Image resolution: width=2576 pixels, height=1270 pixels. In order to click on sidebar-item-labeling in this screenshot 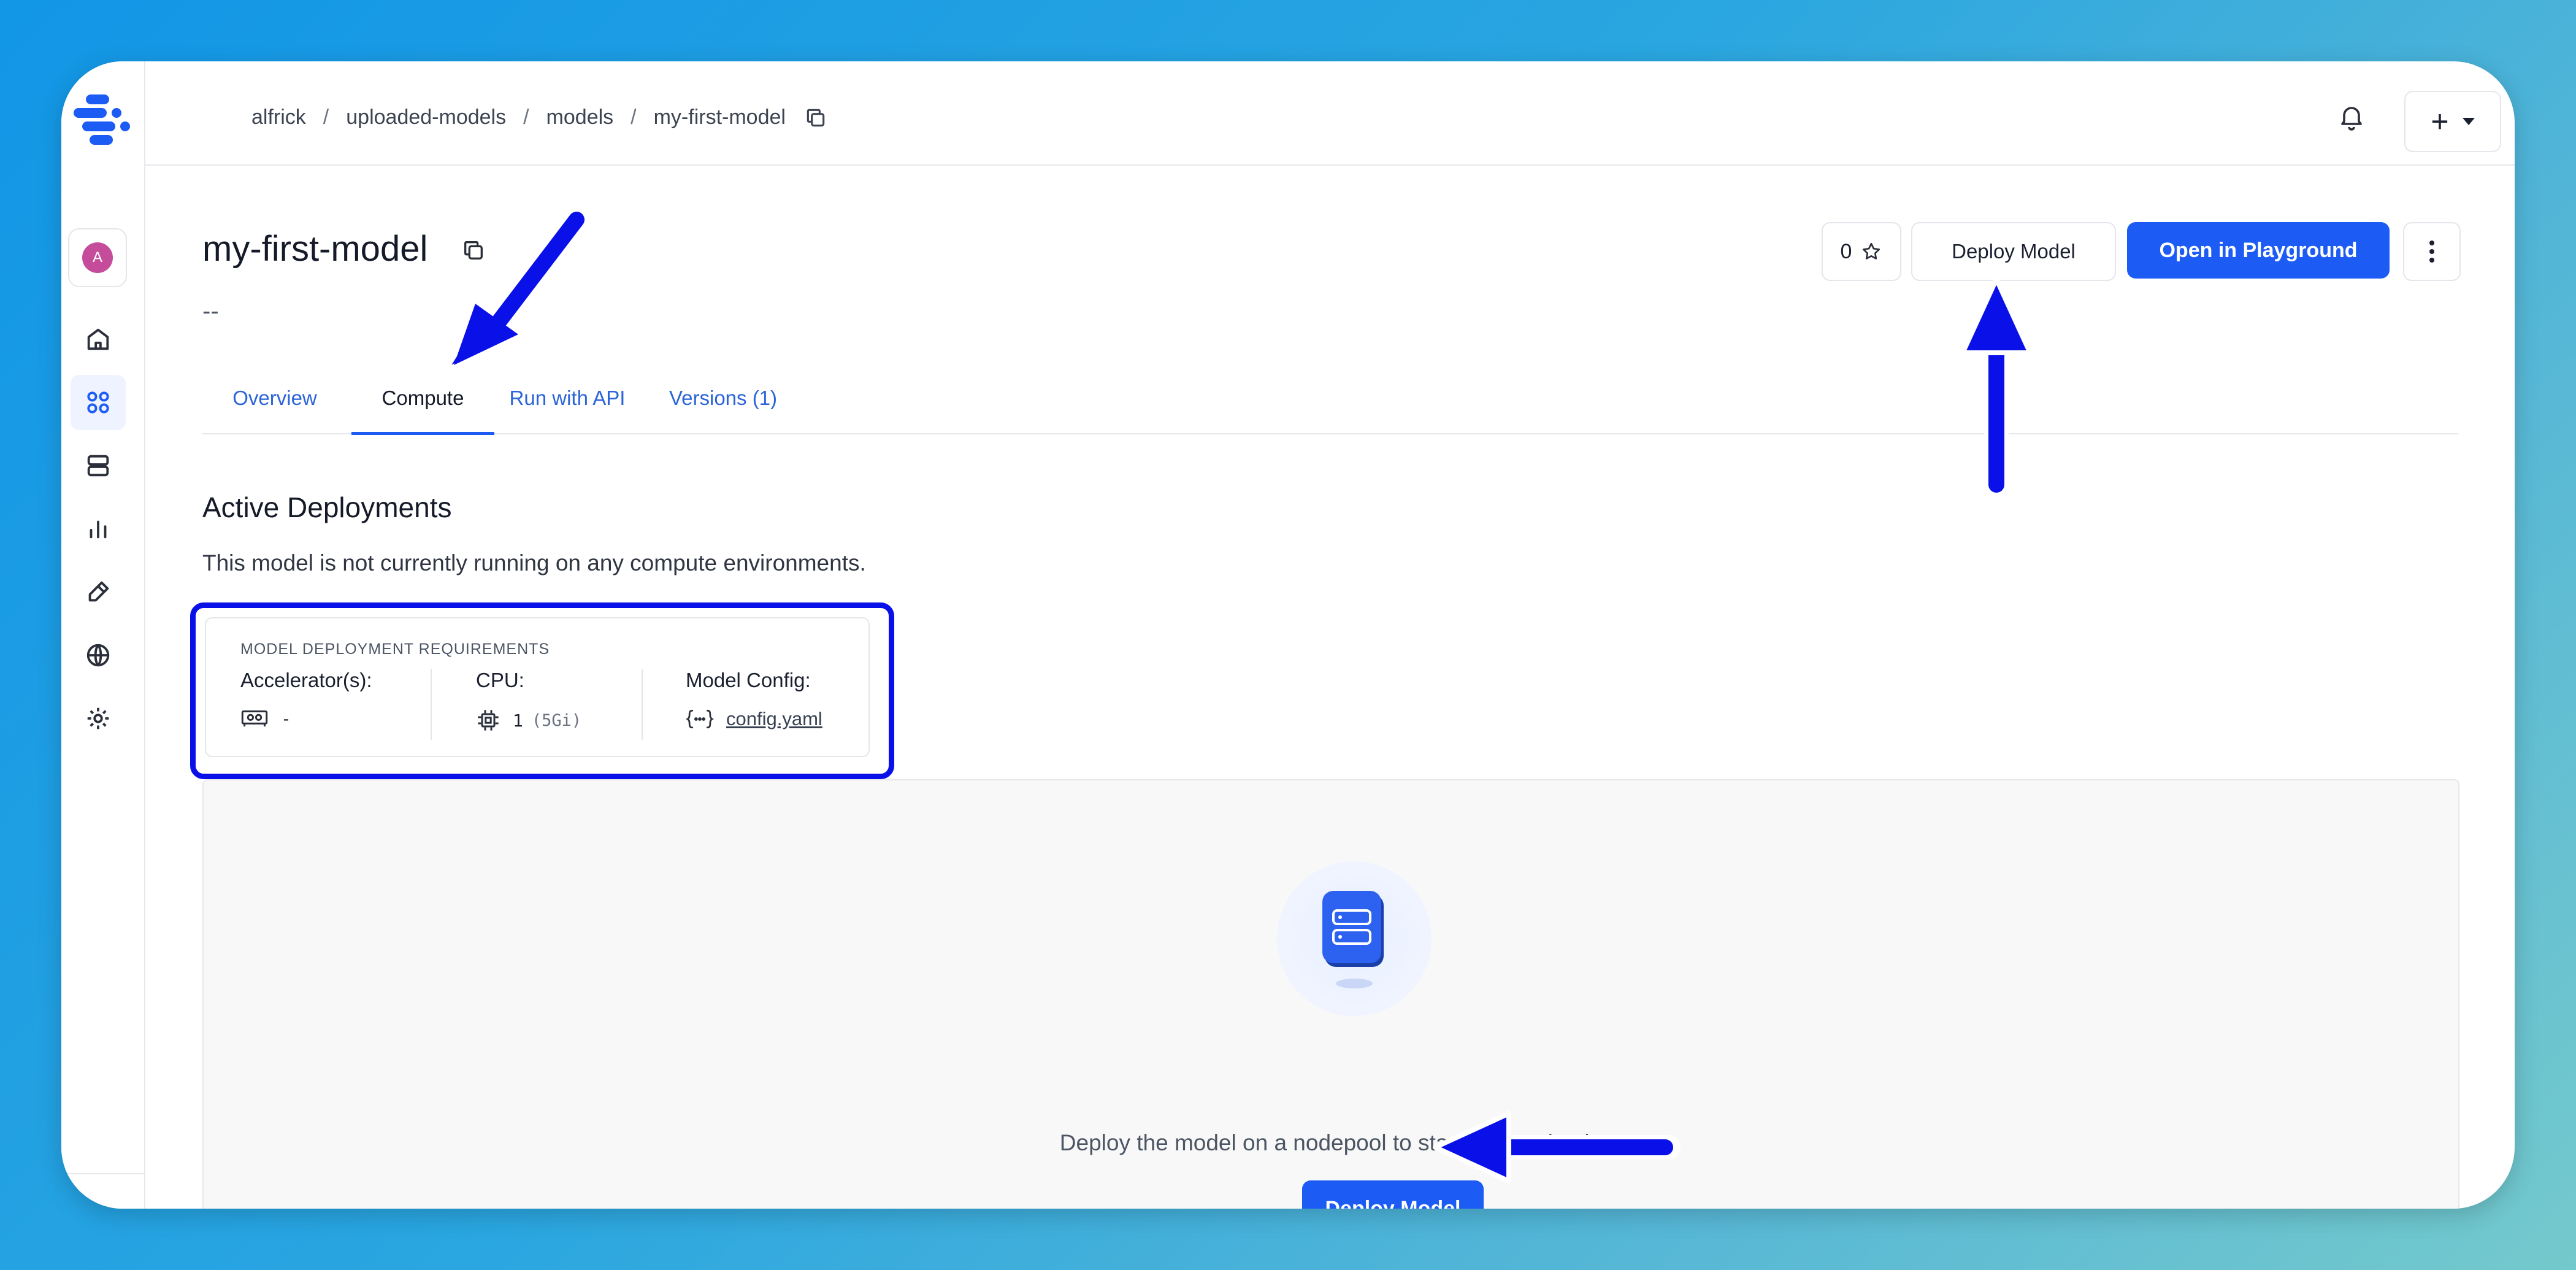, I will do `click(98, 592)`.